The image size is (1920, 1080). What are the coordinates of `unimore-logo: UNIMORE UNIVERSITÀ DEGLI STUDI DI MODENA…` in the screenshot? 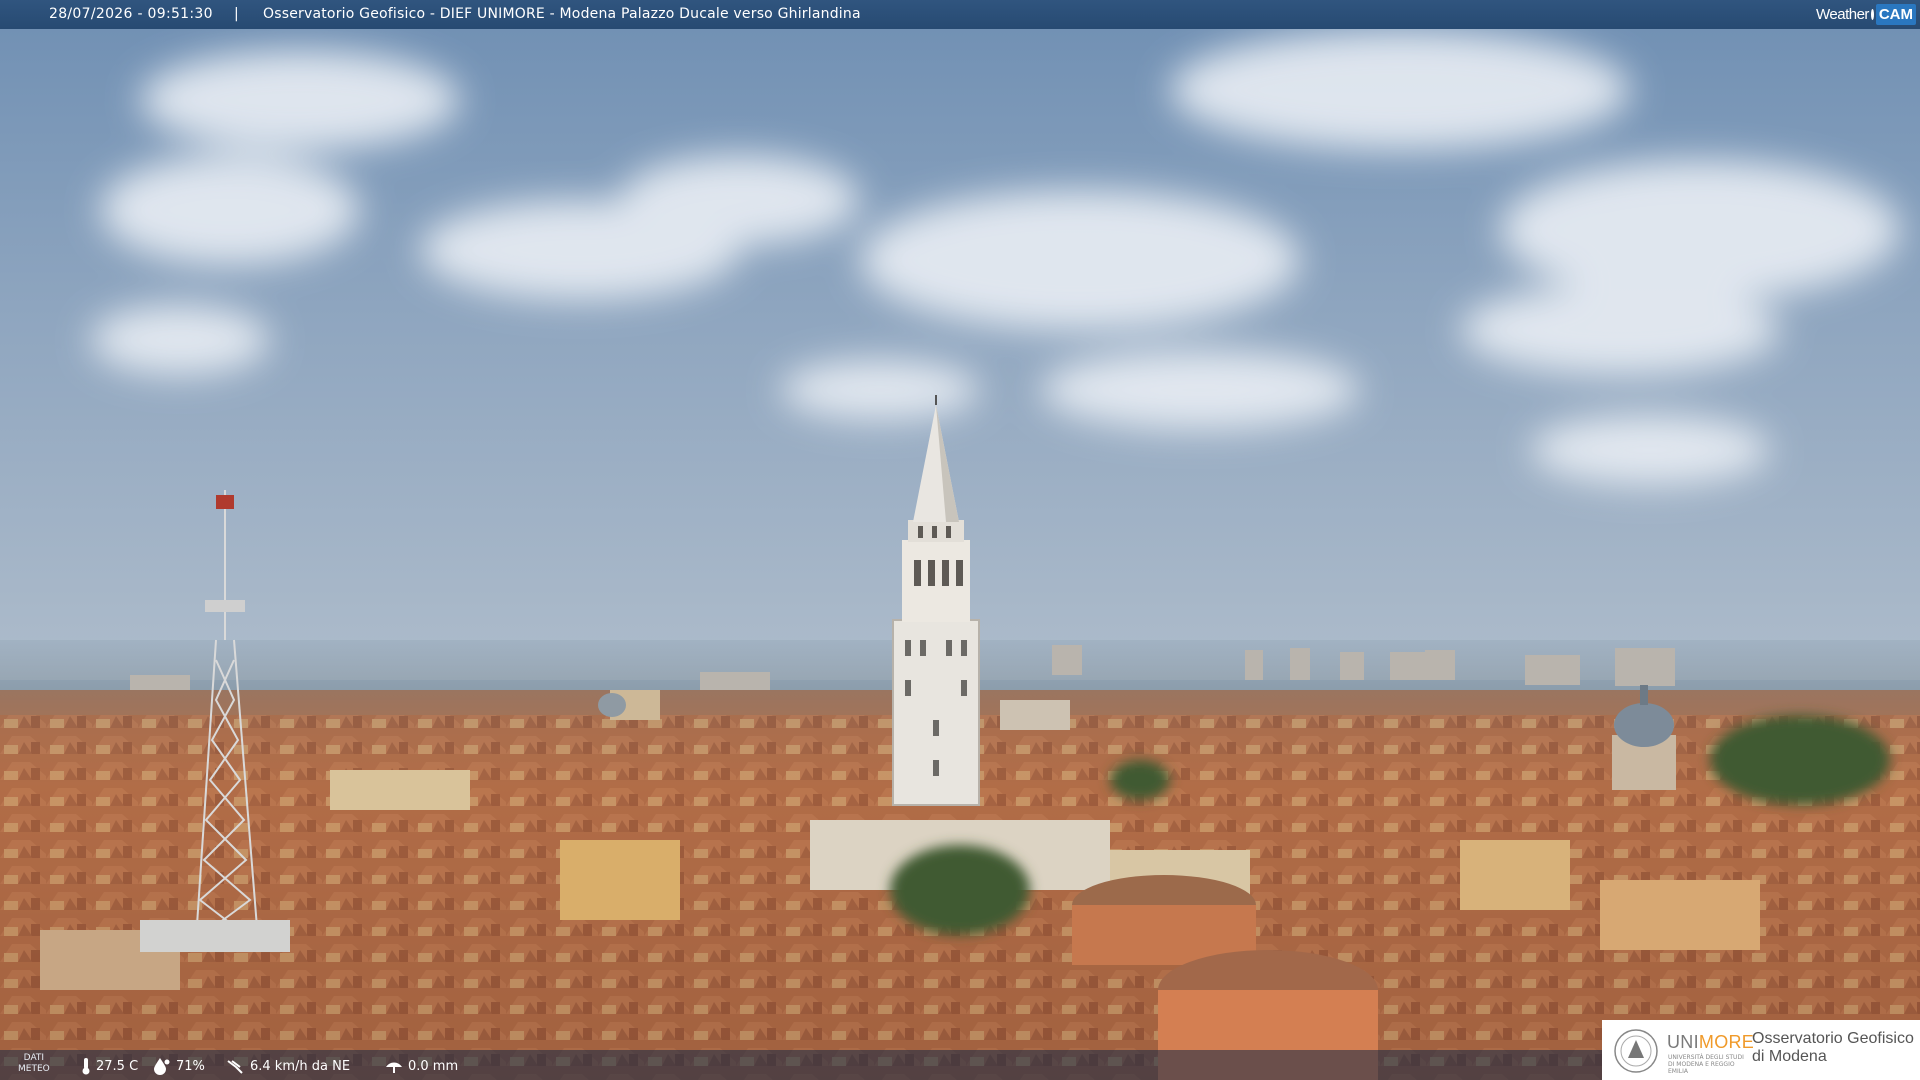 It's located at (1761, 1050).